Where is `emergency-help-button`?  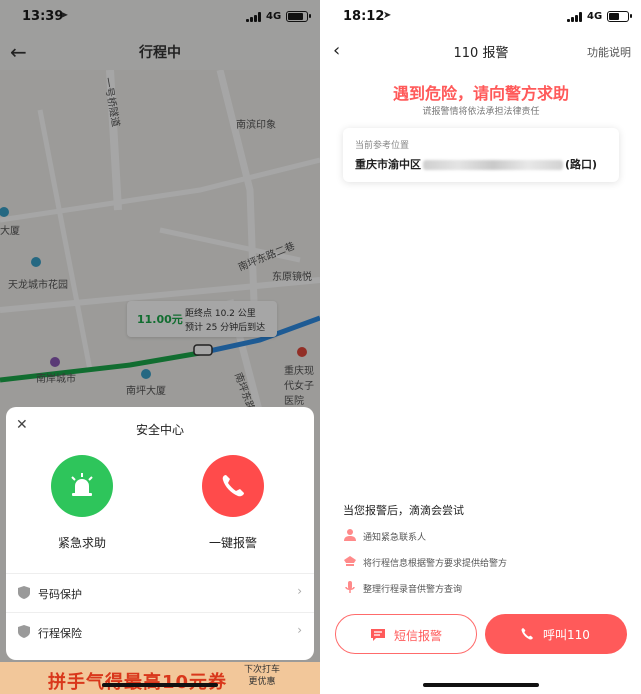
emergency-help-button is located at coordinates (82, 486).